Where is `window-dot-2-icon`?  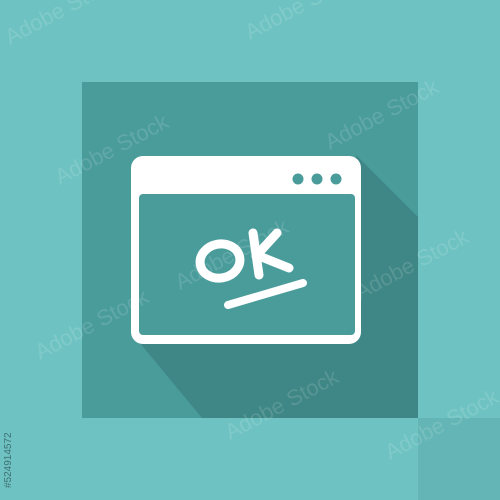
window-dot-2-icon is located at coordinates (317, 179).